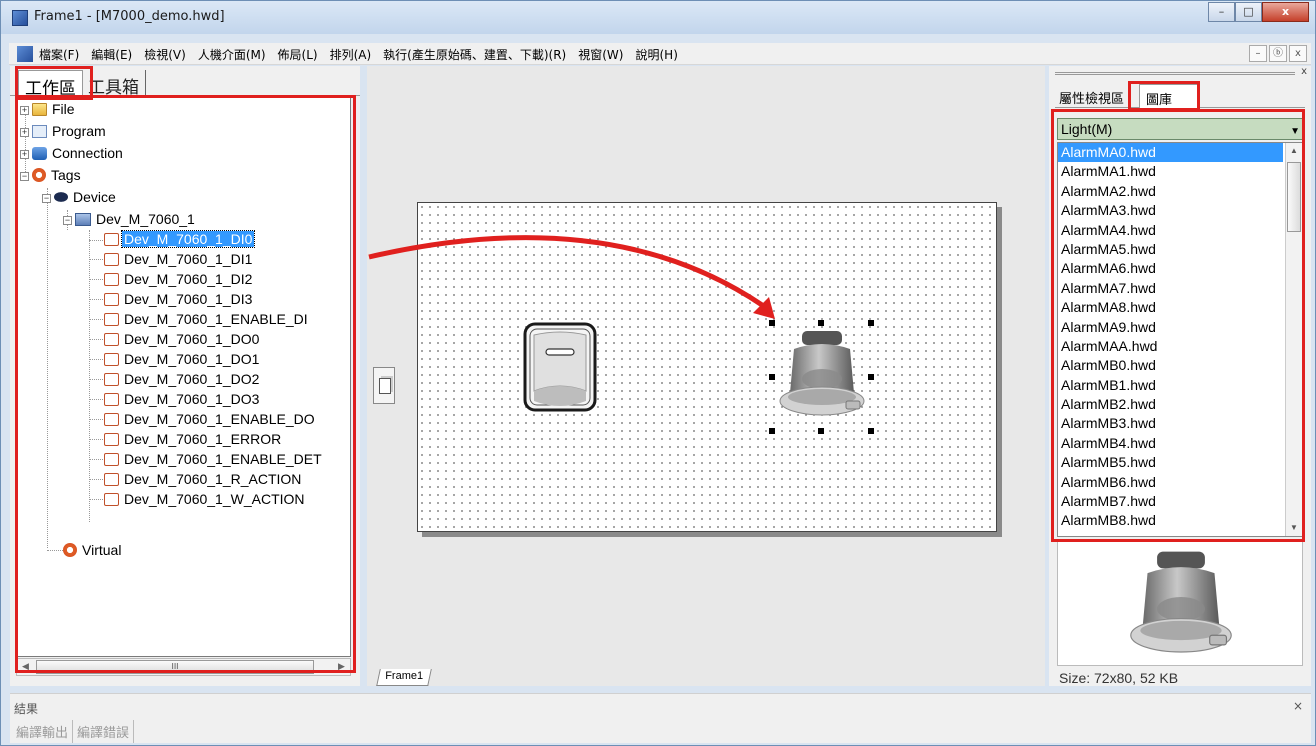 Image resolution: width=1316 pixels, height=746 pixels. Describe the element at coordinates (232, 54) in the screenshot. I see `menu-hmi: 人機介面(M)` at that location.